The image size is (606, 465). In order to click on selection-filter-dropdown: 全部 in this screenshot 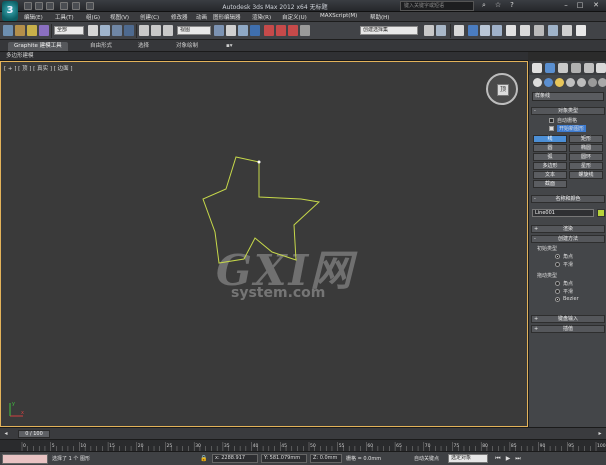, I will do `click(69, 30)`.